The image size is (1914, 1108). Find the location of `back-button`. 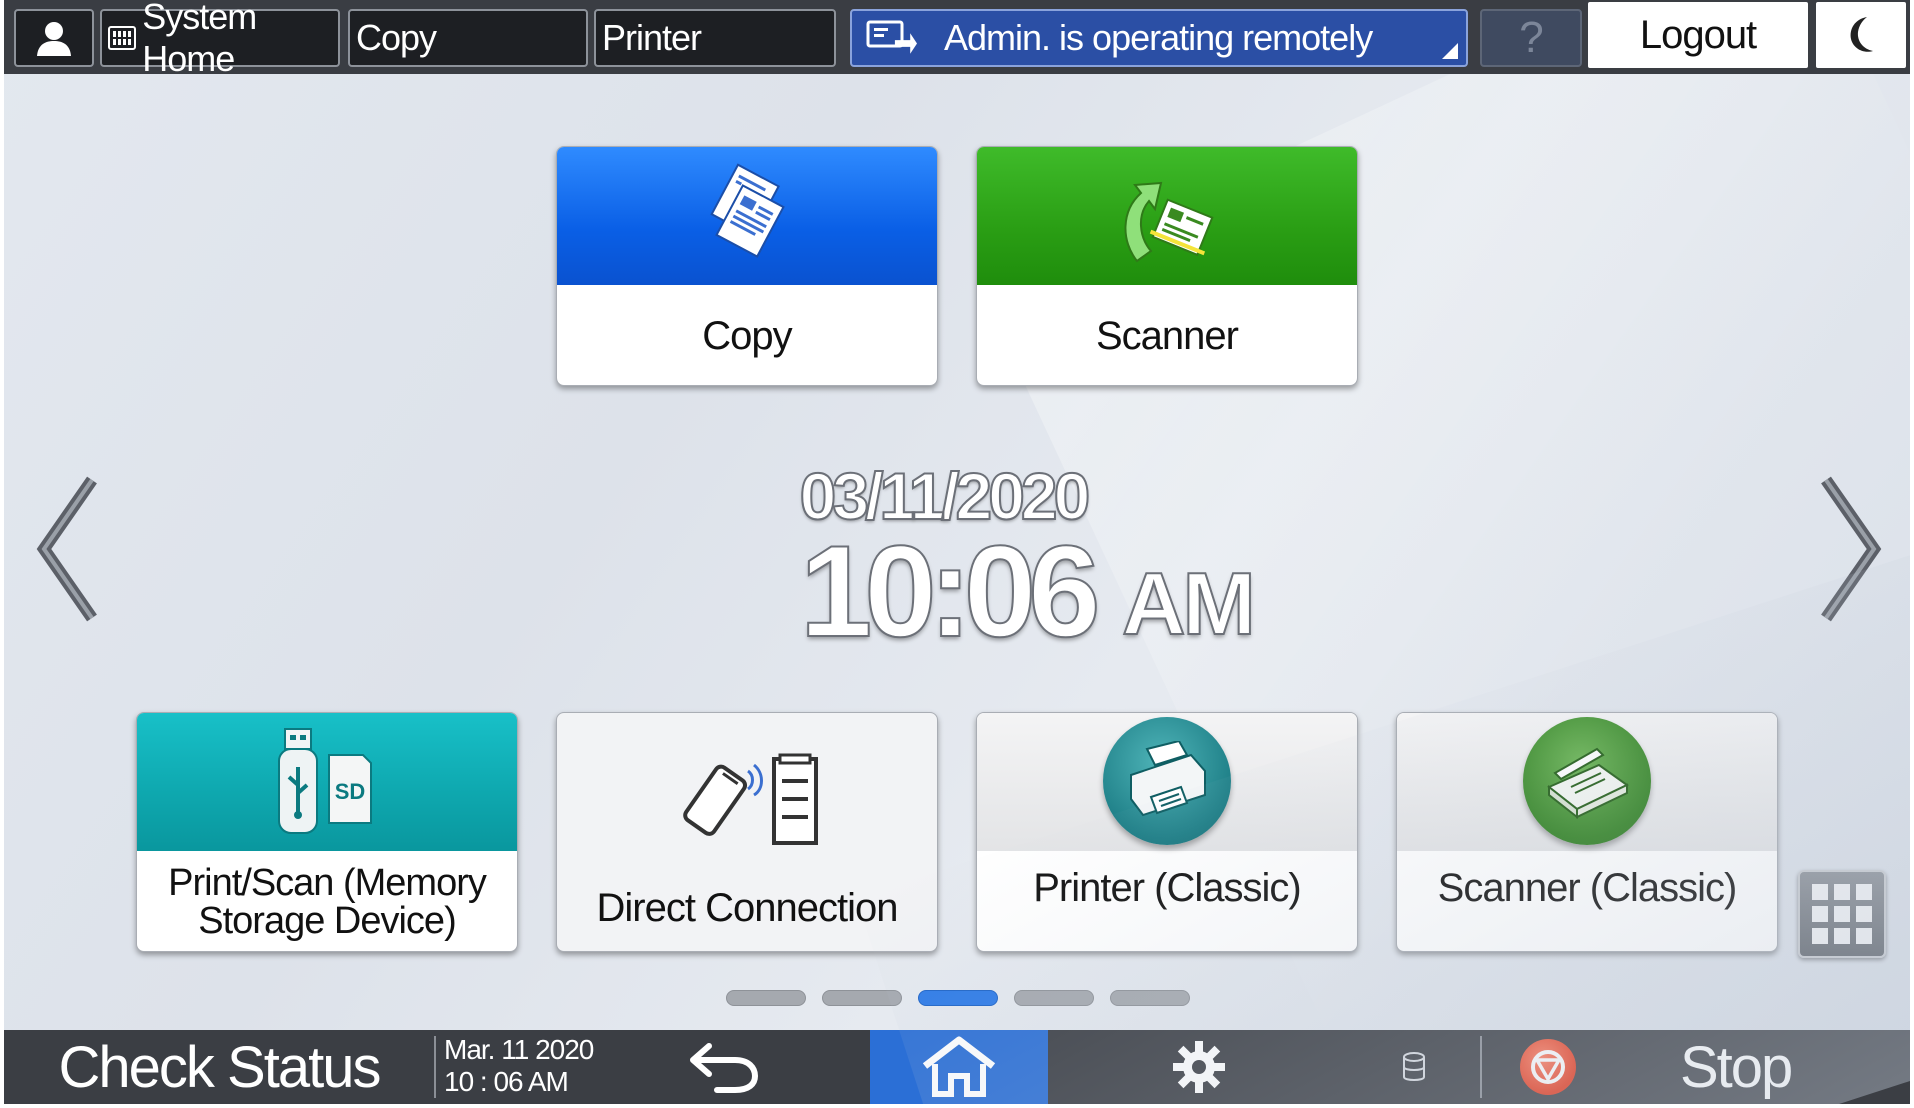

back-button is located at coordinates (724, 1067).